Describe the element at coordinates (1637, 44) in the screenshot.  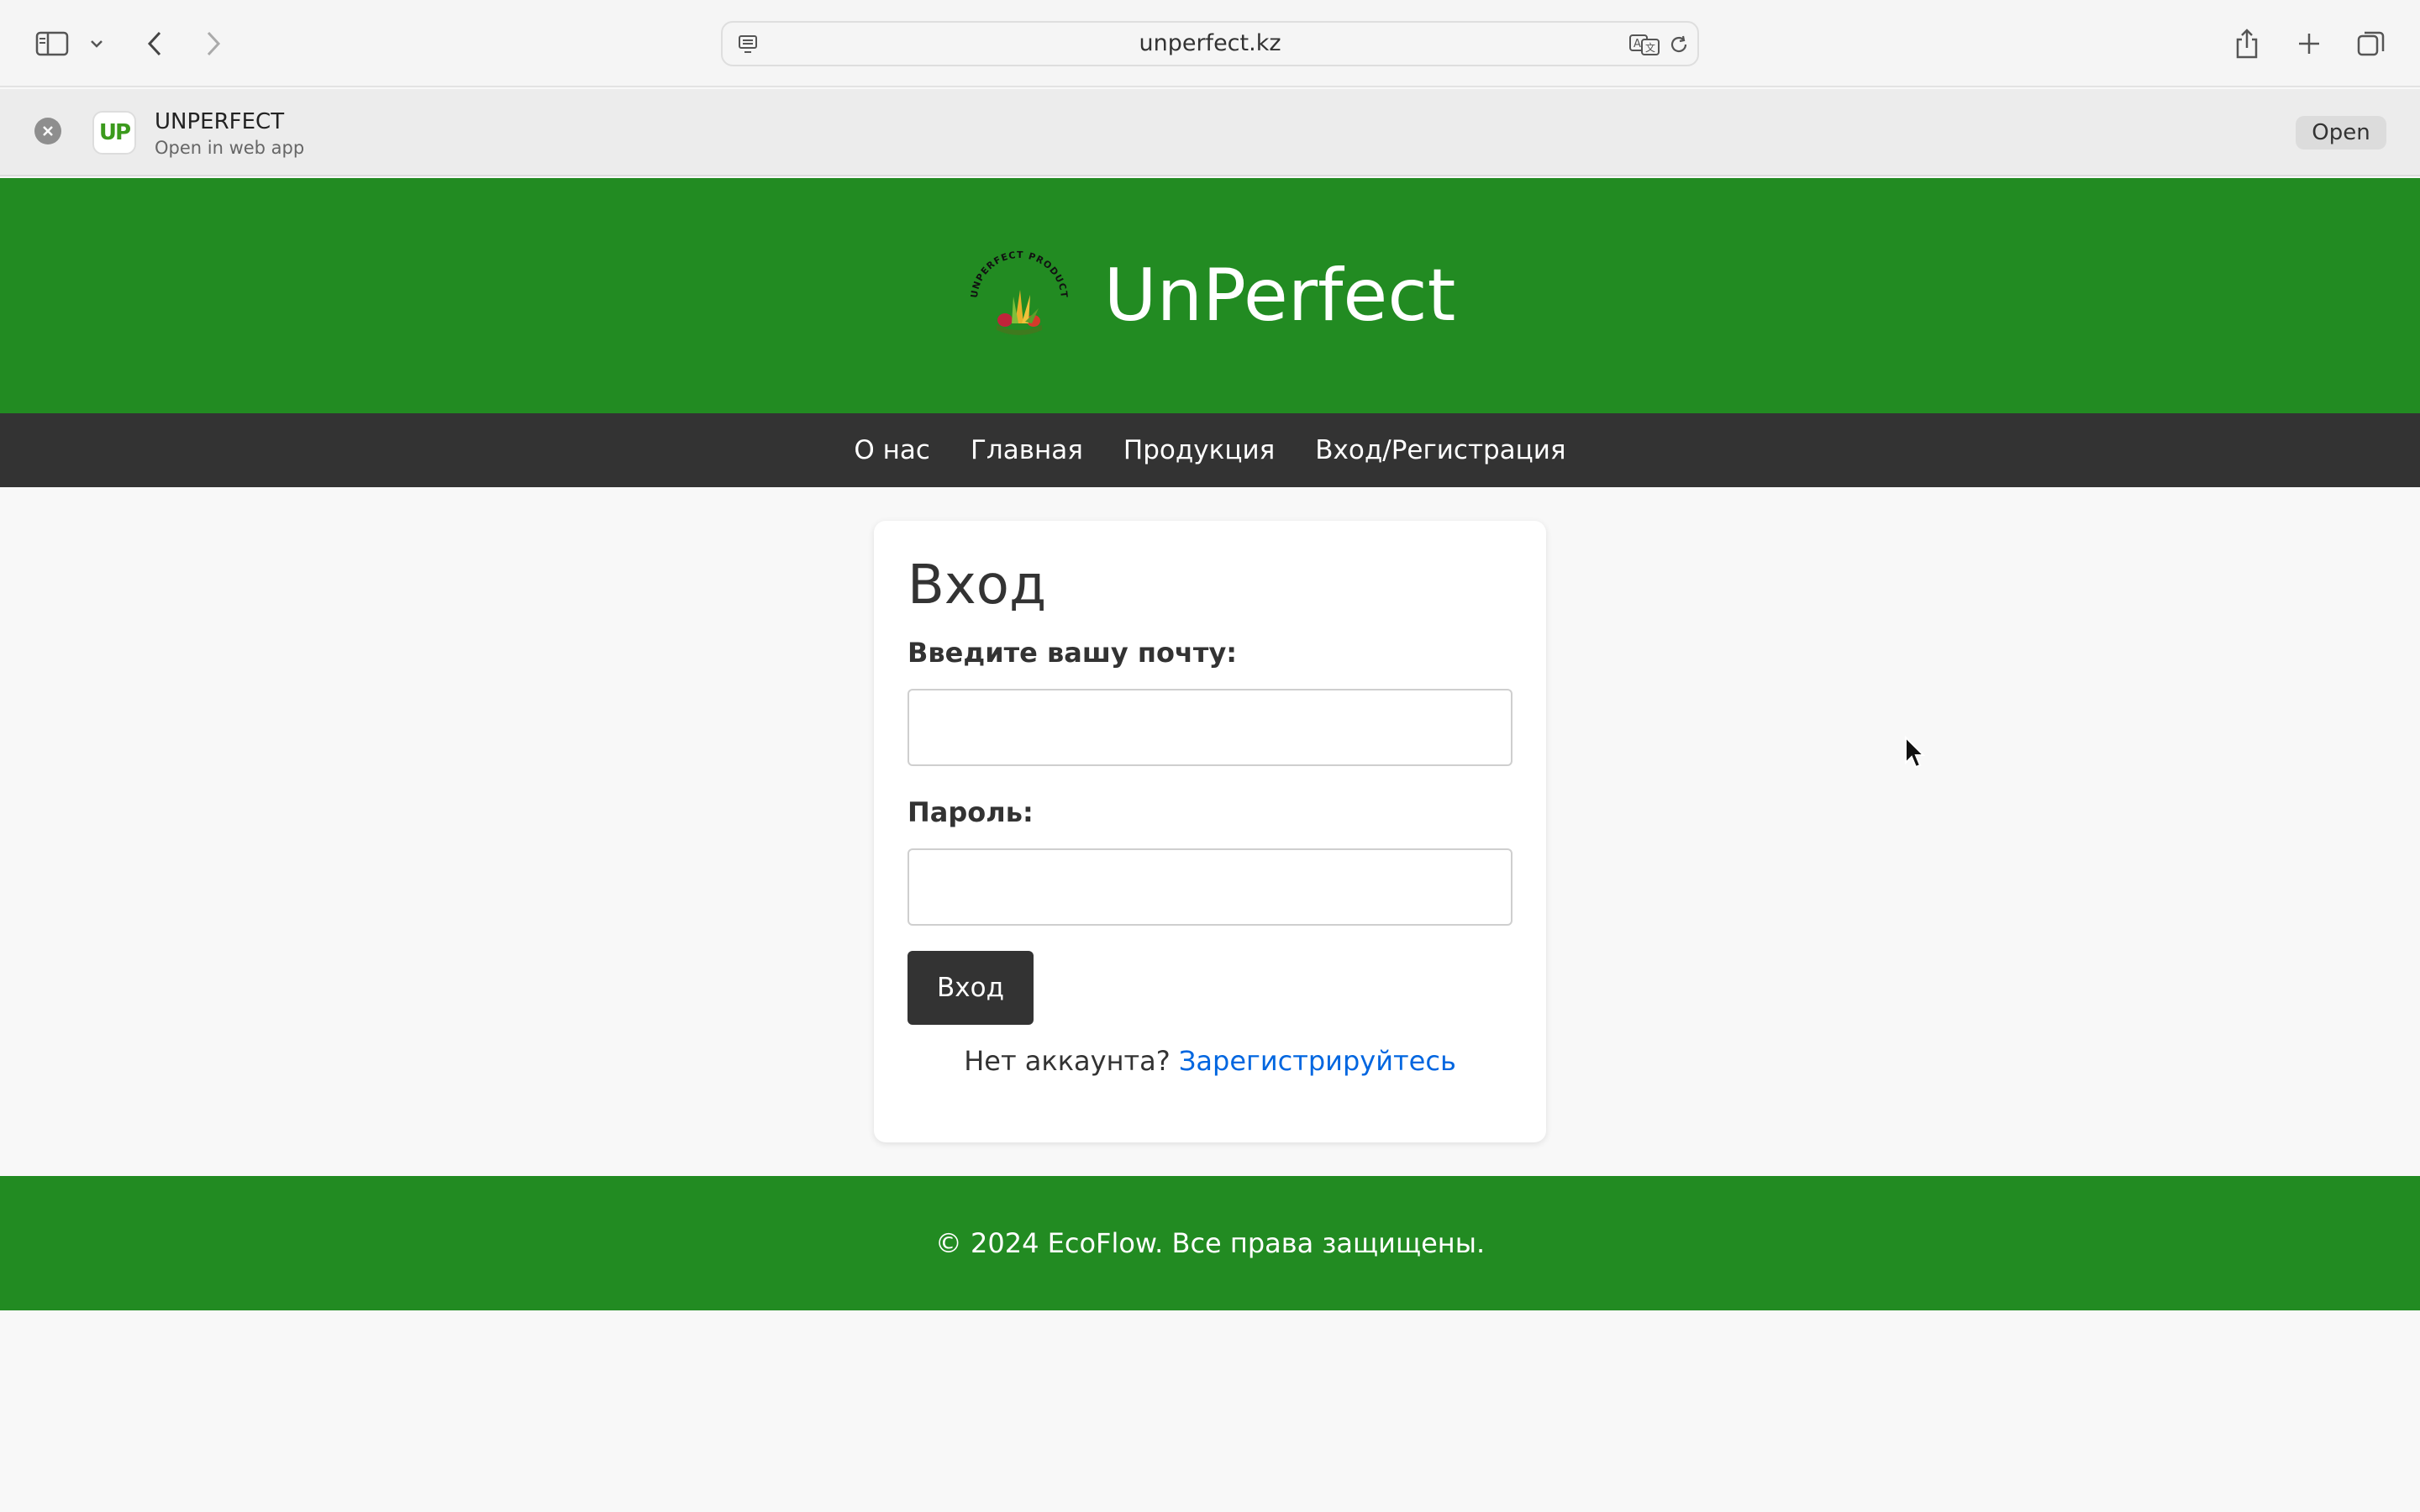
I see `svg-text: A` at that location.